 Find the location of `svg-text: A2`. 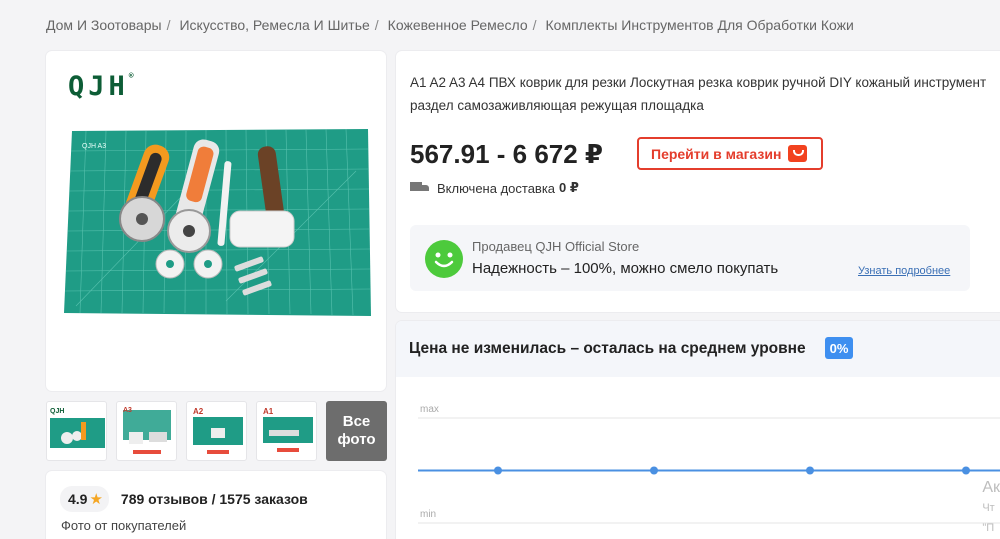

svg-text: A2 is located at coordinates (198, 411).